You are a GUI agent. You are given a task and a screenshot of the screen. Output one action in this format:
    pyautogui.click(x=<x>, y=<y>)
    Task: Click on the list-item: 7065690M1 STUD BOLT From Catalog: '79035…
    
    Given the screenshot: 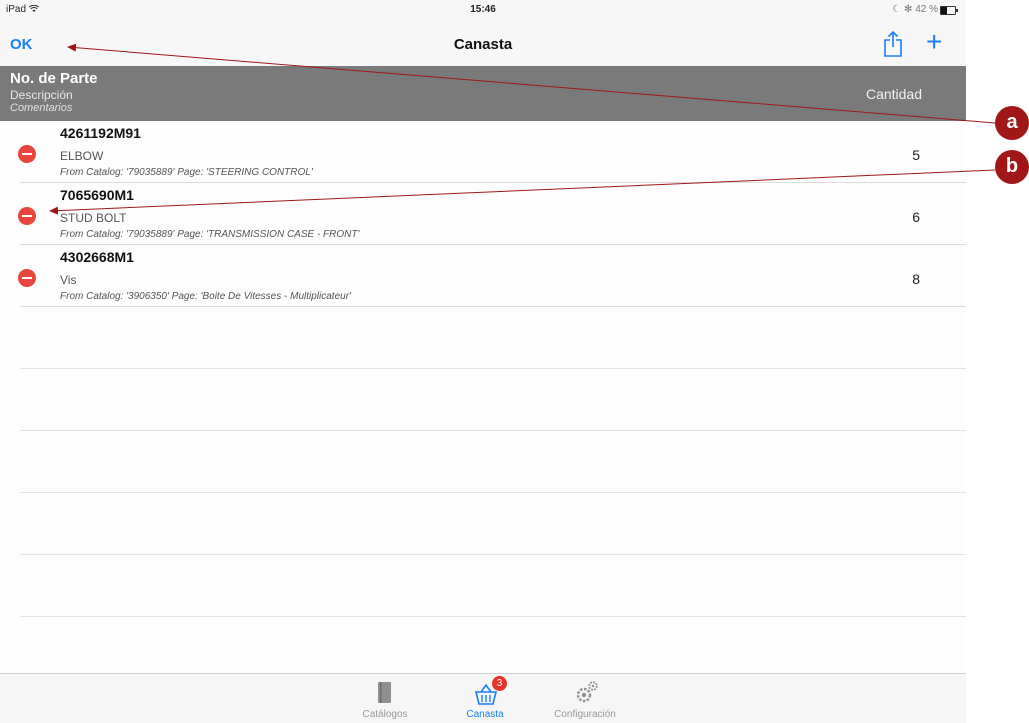 What is the action you would take?
    pyautogui.click(x=483, y=214)
    